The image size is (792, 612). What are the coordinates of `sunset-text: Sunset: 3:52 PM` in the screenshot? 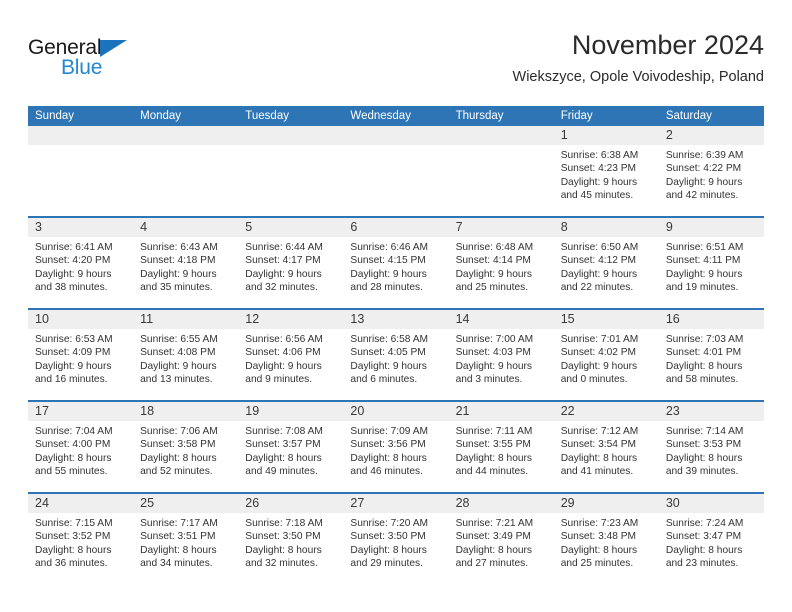 It's located at (73, 537).